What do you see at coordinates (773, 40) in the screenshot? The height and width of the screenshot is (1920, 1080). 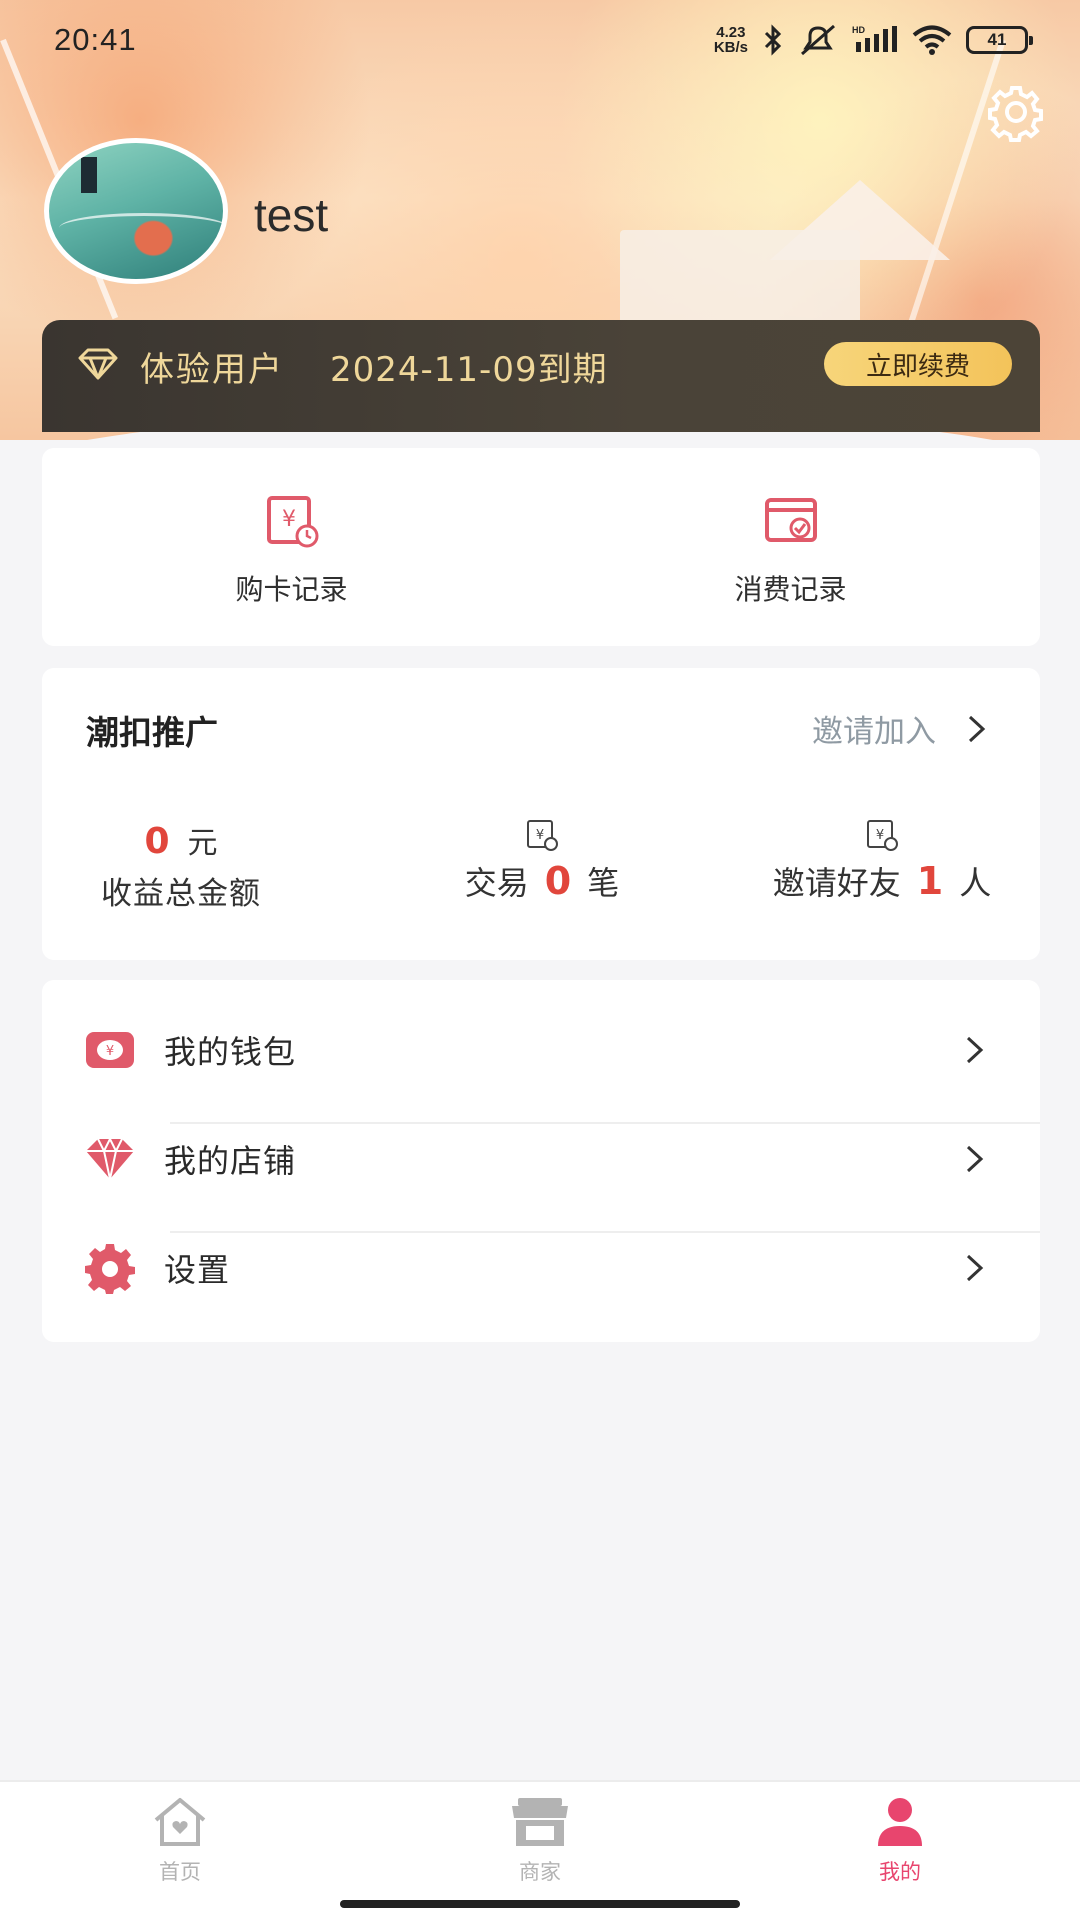 I see `bluetooth-icon` at bounding box center [773, 40].